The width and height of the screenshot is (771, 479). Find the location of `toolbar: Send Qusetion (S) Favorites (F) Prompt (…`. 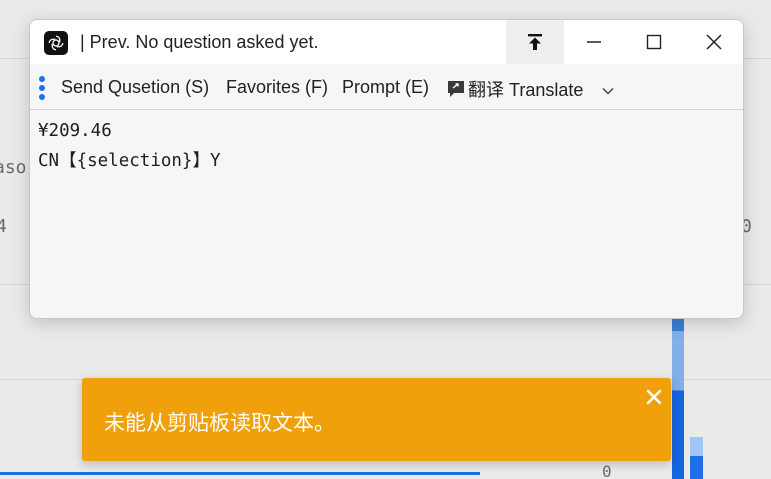

toolbar: Send Qusetion (S) Favorites (F) Prompt (… is located at coordinates (386, 87).